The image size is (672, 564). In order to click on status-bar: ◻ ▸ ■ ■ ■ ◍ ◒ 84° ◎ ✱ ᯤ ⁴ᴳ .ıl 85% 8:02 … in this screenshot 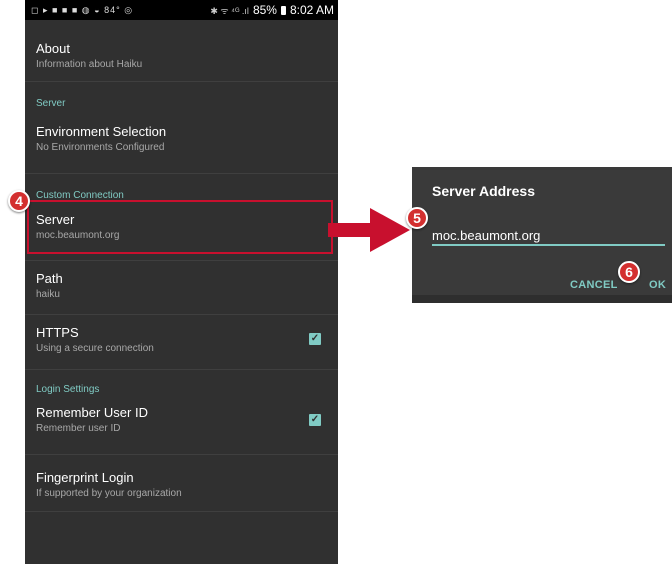, I will do `click(181, 10)`.